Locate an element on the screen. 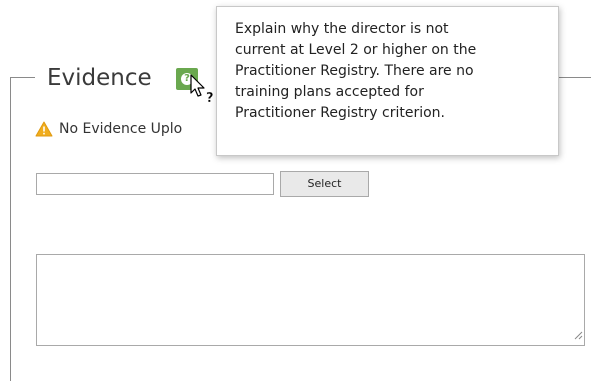 This screenshot has width=591, height=381. resize-grip-icon is located at coordinates (578, 334).